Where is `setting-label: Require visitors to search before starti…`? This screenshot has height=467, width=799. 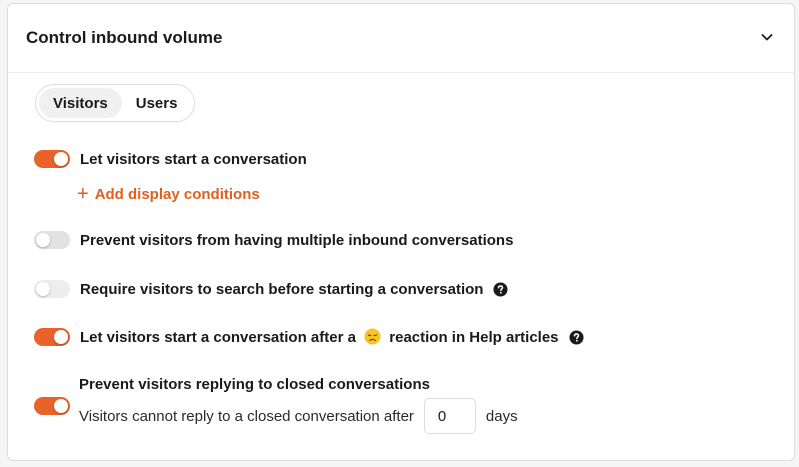 setting-label: Require visitors to search before starti… is located at coordinates (282, 289).